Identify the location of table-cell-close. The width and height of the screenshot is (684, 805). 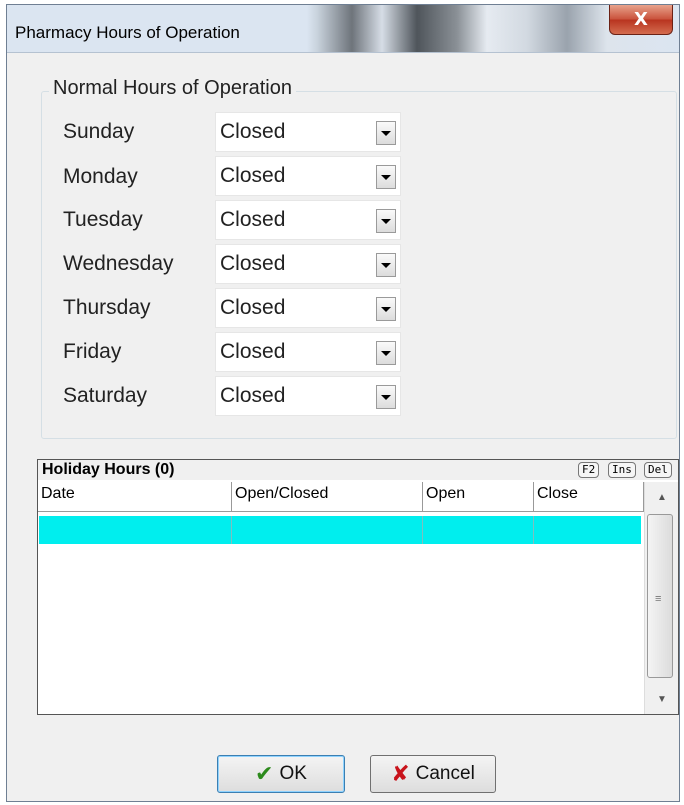
(587, 530).